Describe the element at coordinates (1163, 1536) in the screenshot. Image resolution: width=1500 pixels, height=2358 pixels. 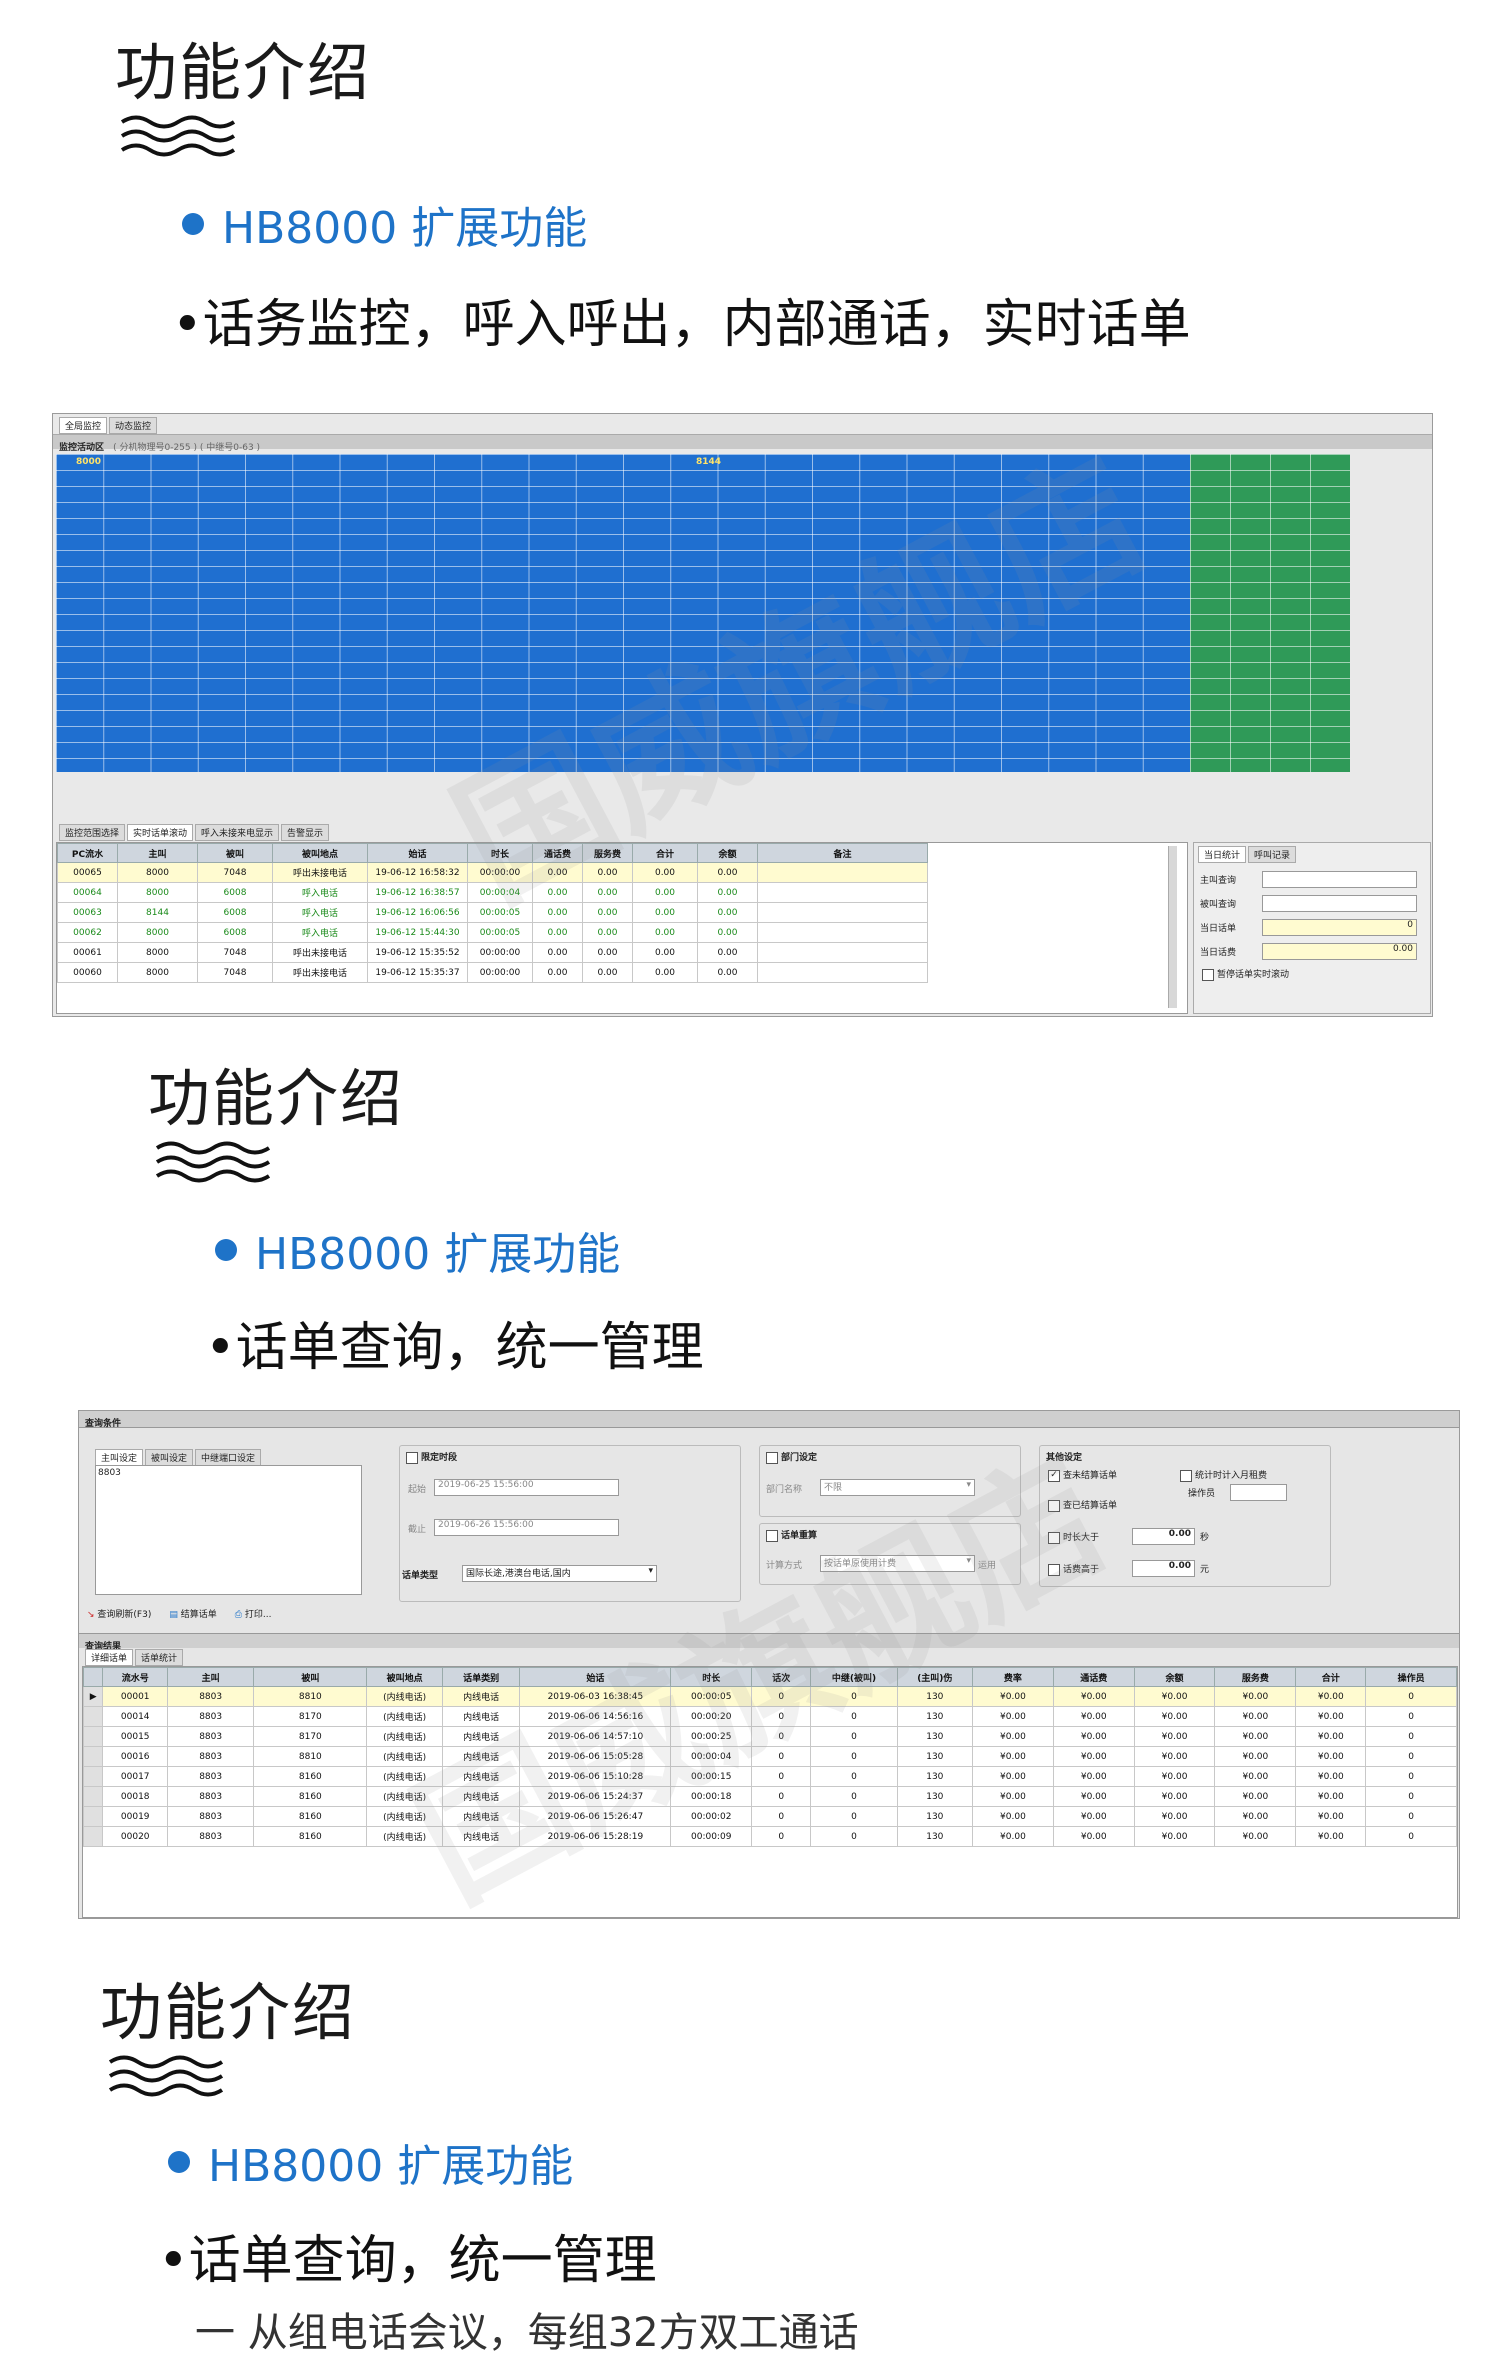
I see `duration-input: 0.00` at that location.